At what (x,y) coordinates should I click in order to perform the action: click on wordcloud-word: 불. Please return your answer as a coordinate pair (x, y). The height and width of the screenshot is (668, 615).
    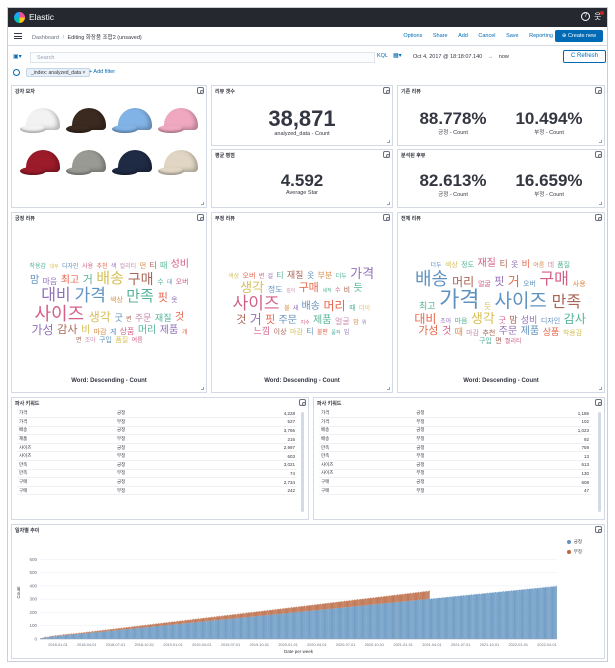
    Looking at the image, I should click on (287, 309).